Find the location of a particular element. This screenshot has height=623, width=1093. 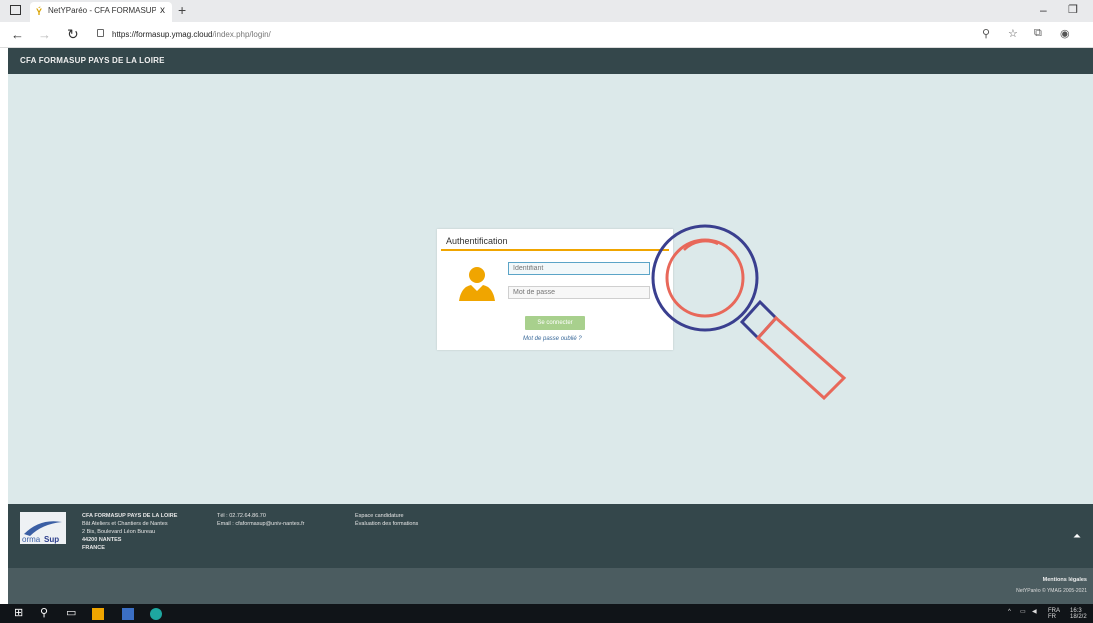

collections-icon: ⧉ is located at coordinates (1038, 33).